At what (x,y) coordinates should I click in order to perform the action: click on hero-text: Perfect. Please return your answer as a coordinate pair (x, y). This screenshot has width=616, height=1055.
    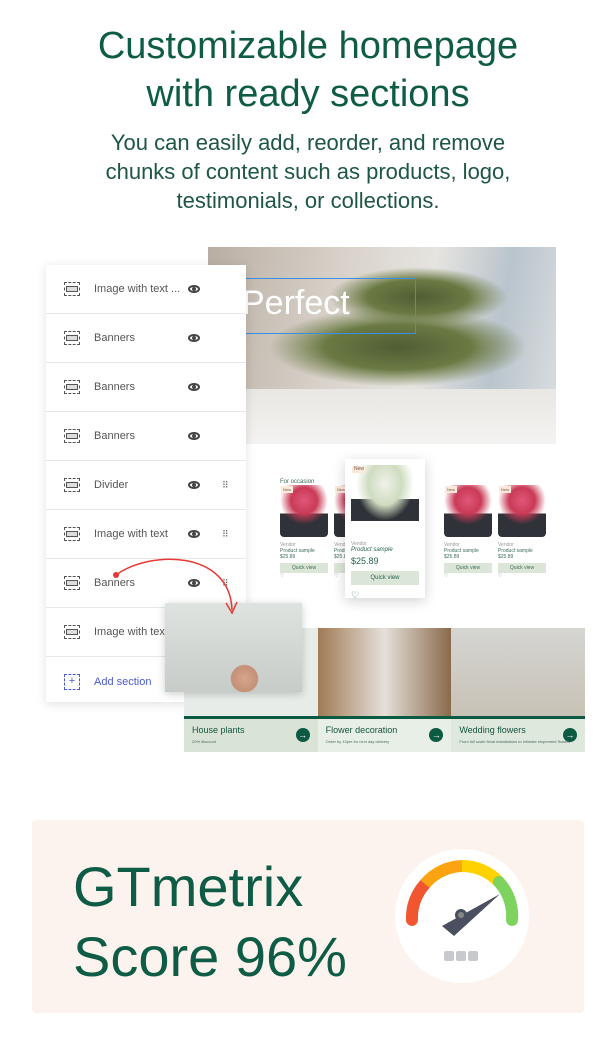
    Looking at the image, I should click on (296, 303).